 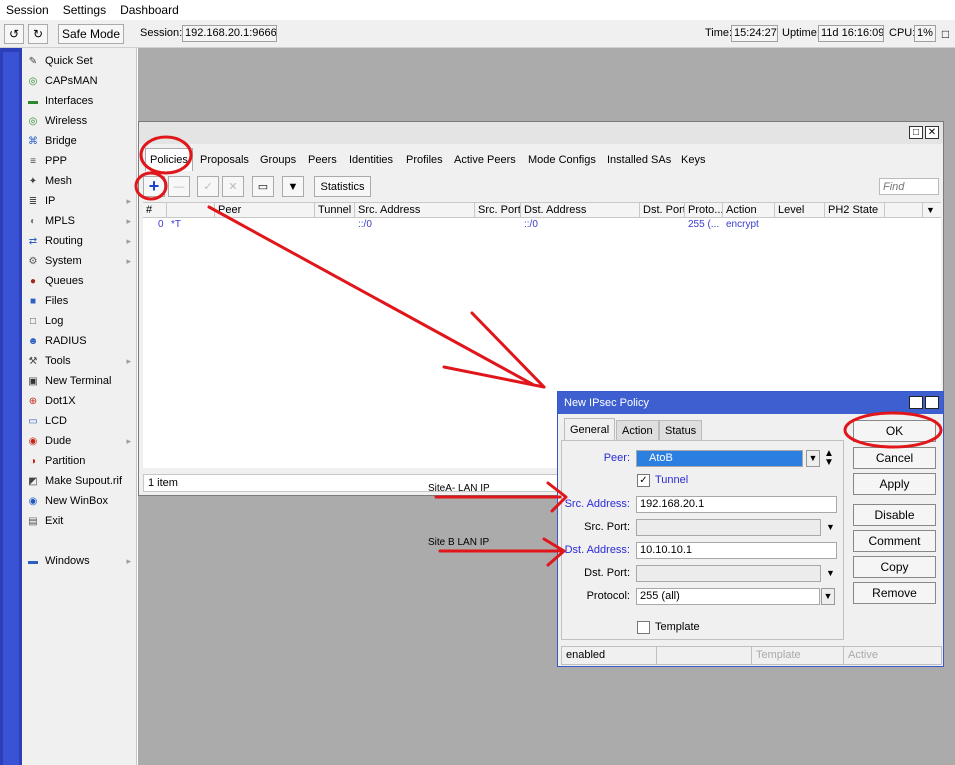 What do you see at coordinates (322, 160) in the screenshot?
I see `tab-peers: Peers` at bounding box center [322, 160].